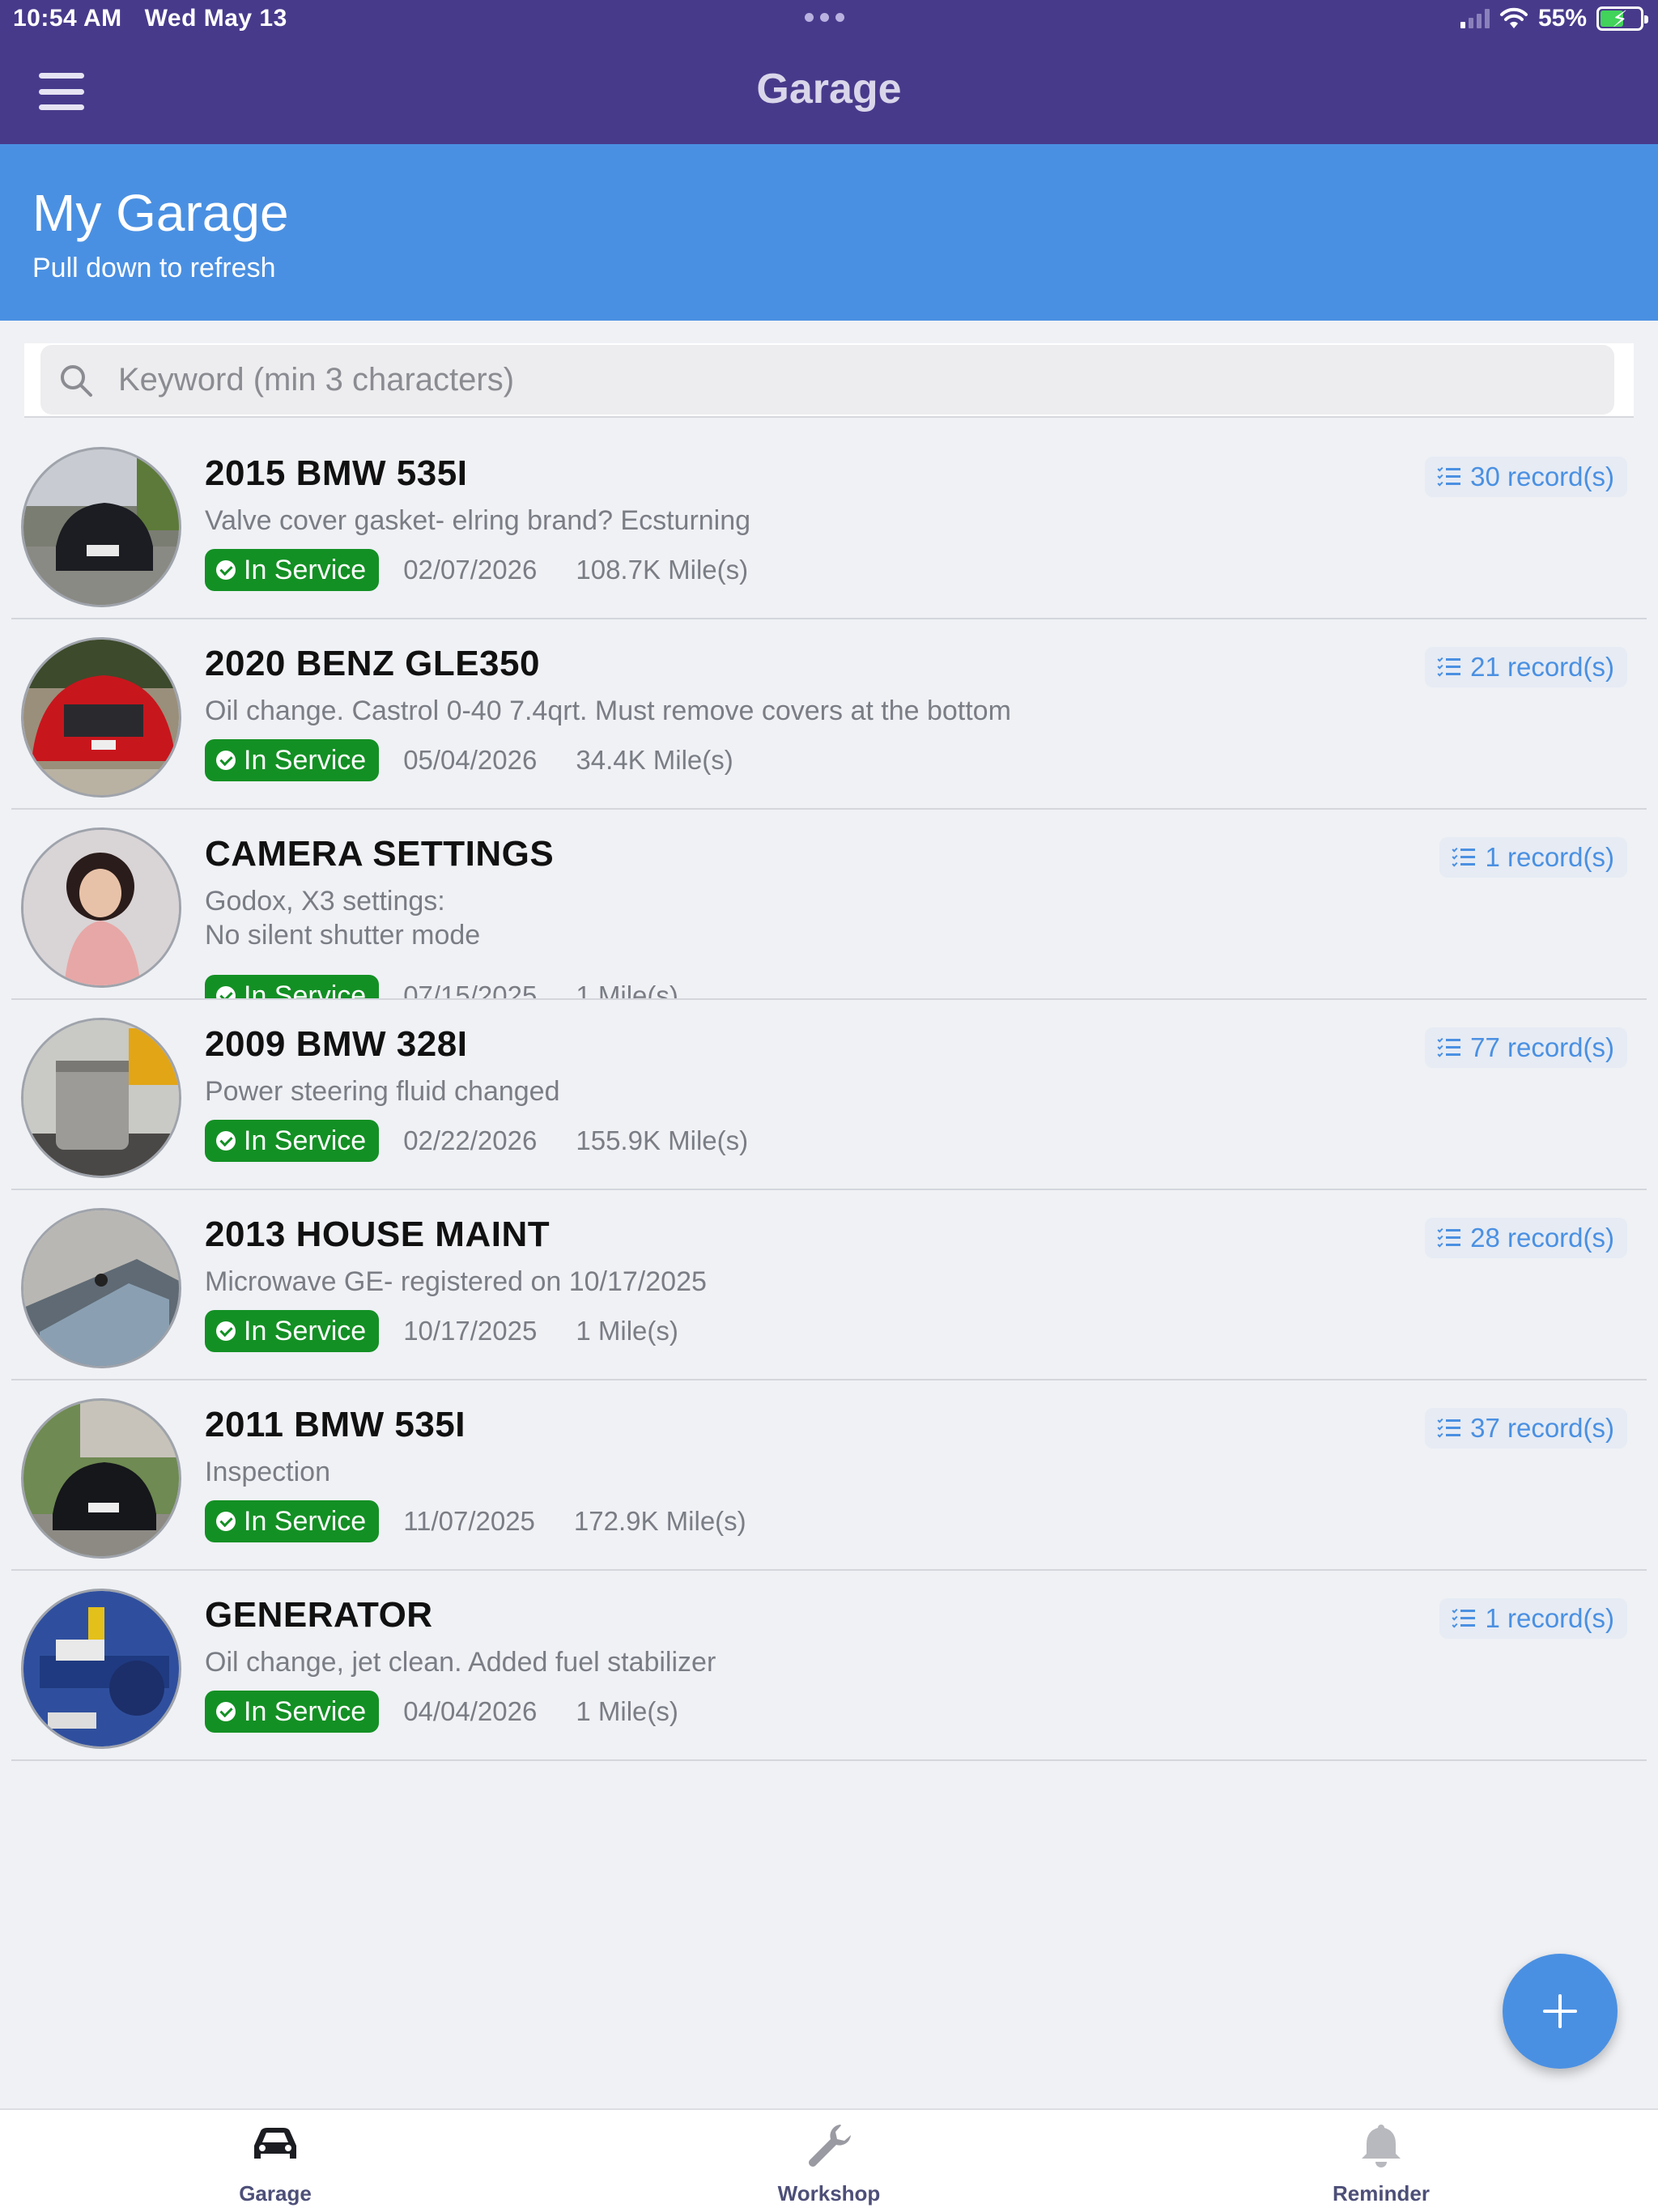 The width and height of the screenshot is (1658, 2212). What do you see at coordinates (470, 991) in the screenshot?
I see `item-date: 07/15/2025` at bounding box center [470, 991].